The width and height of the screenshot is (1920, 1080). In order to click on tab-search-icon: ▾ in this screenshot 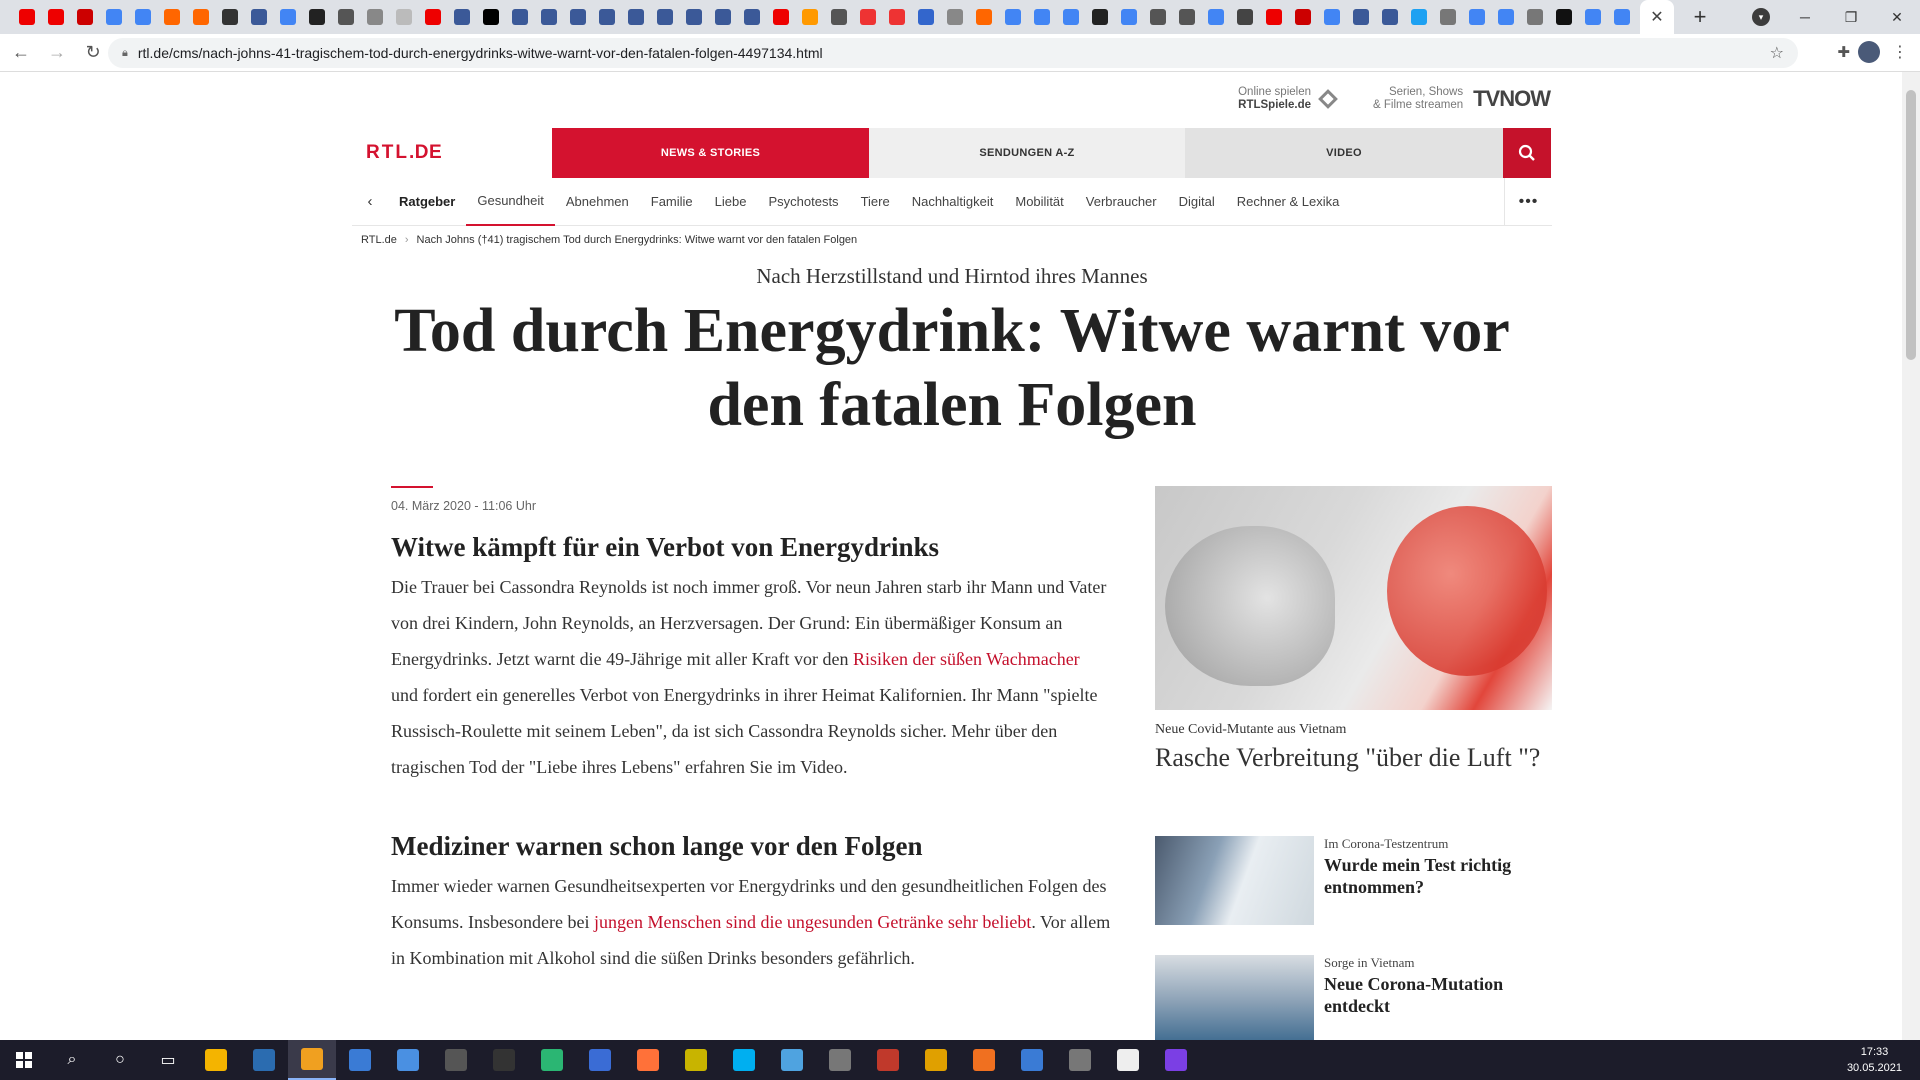, I will do `click(1761, 17)`.